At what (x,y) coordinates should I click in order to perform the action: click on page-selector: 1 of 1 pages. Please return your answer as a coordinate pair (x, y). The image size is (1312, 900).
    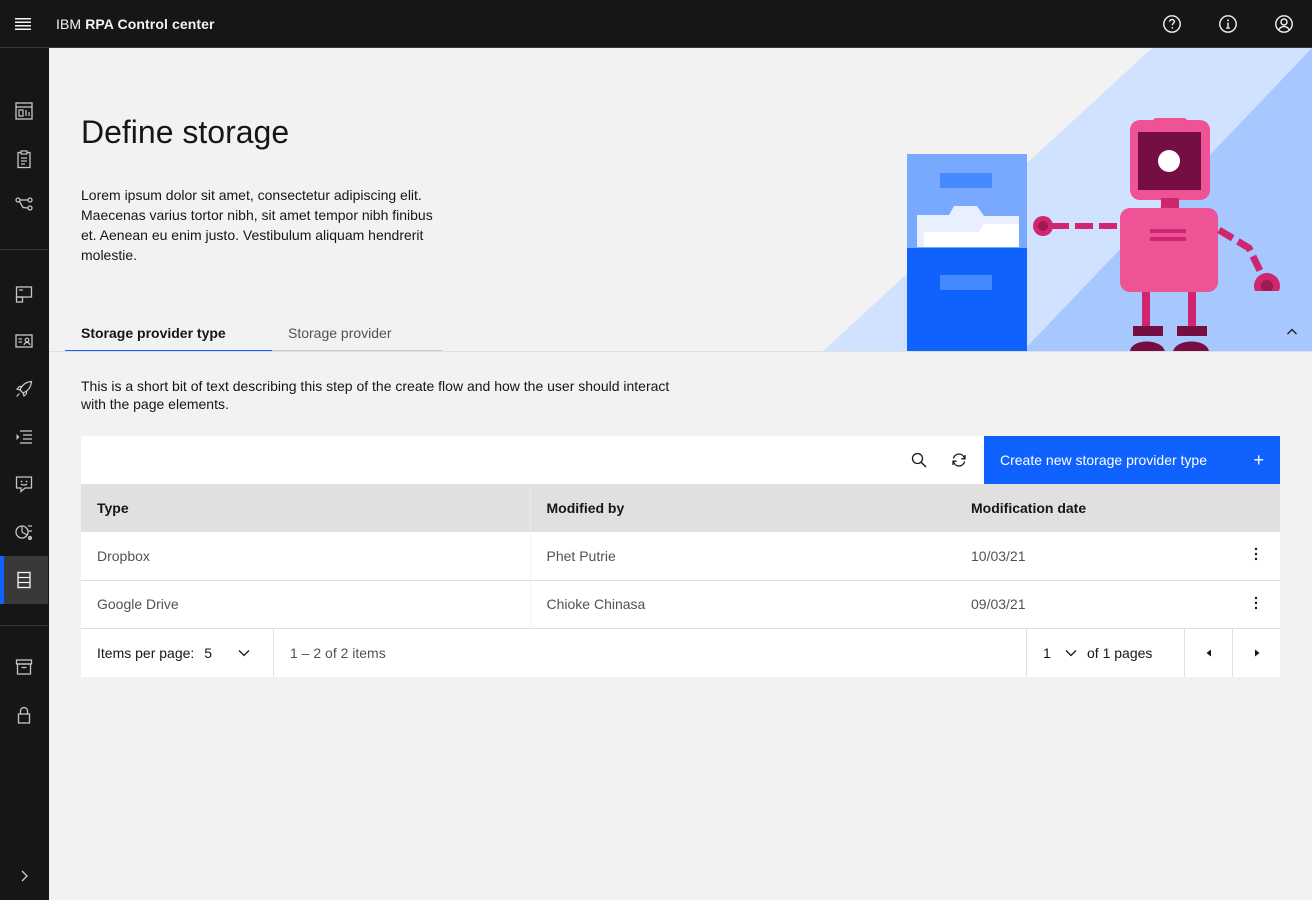
    Looking at the image, I should click on (1105, 652).